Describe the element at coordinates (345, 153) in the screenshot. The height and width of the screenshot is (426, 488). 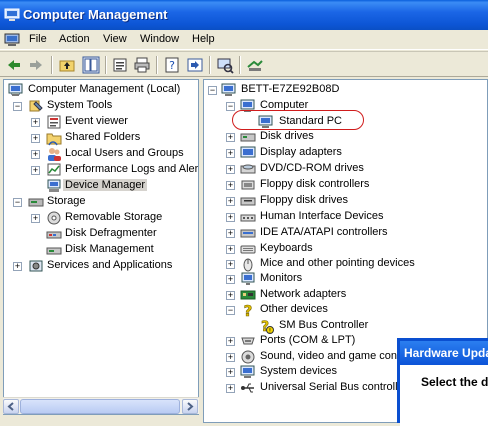
I see `device-category-display-adapters: + Display adapters` at that location.